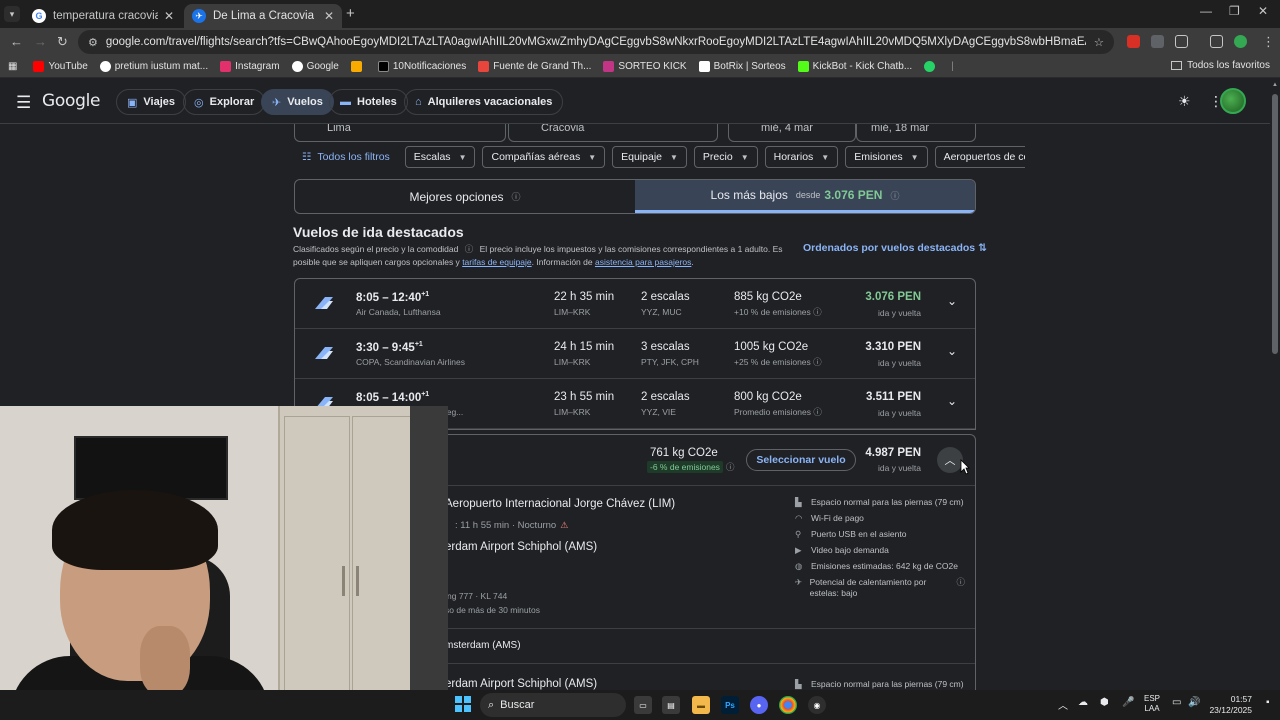 This screenshot has height=720, width=1280. I want to click on site-info-icon: ⚙, so click(93, 42).